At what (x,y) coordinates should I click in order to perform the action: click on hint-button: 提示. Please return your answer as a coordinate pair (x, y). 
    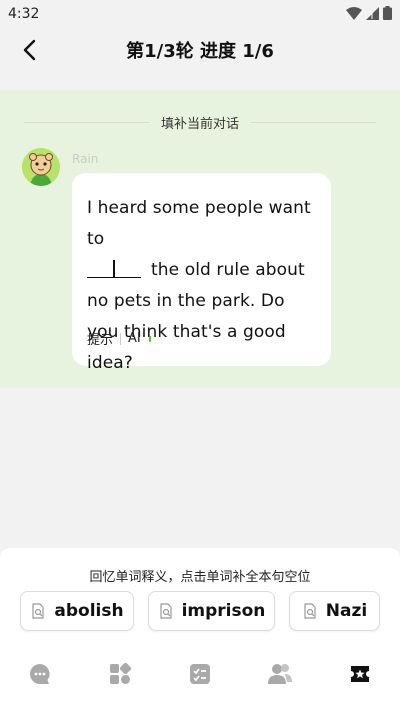
    Looking at the image, I should click on (100, 338).